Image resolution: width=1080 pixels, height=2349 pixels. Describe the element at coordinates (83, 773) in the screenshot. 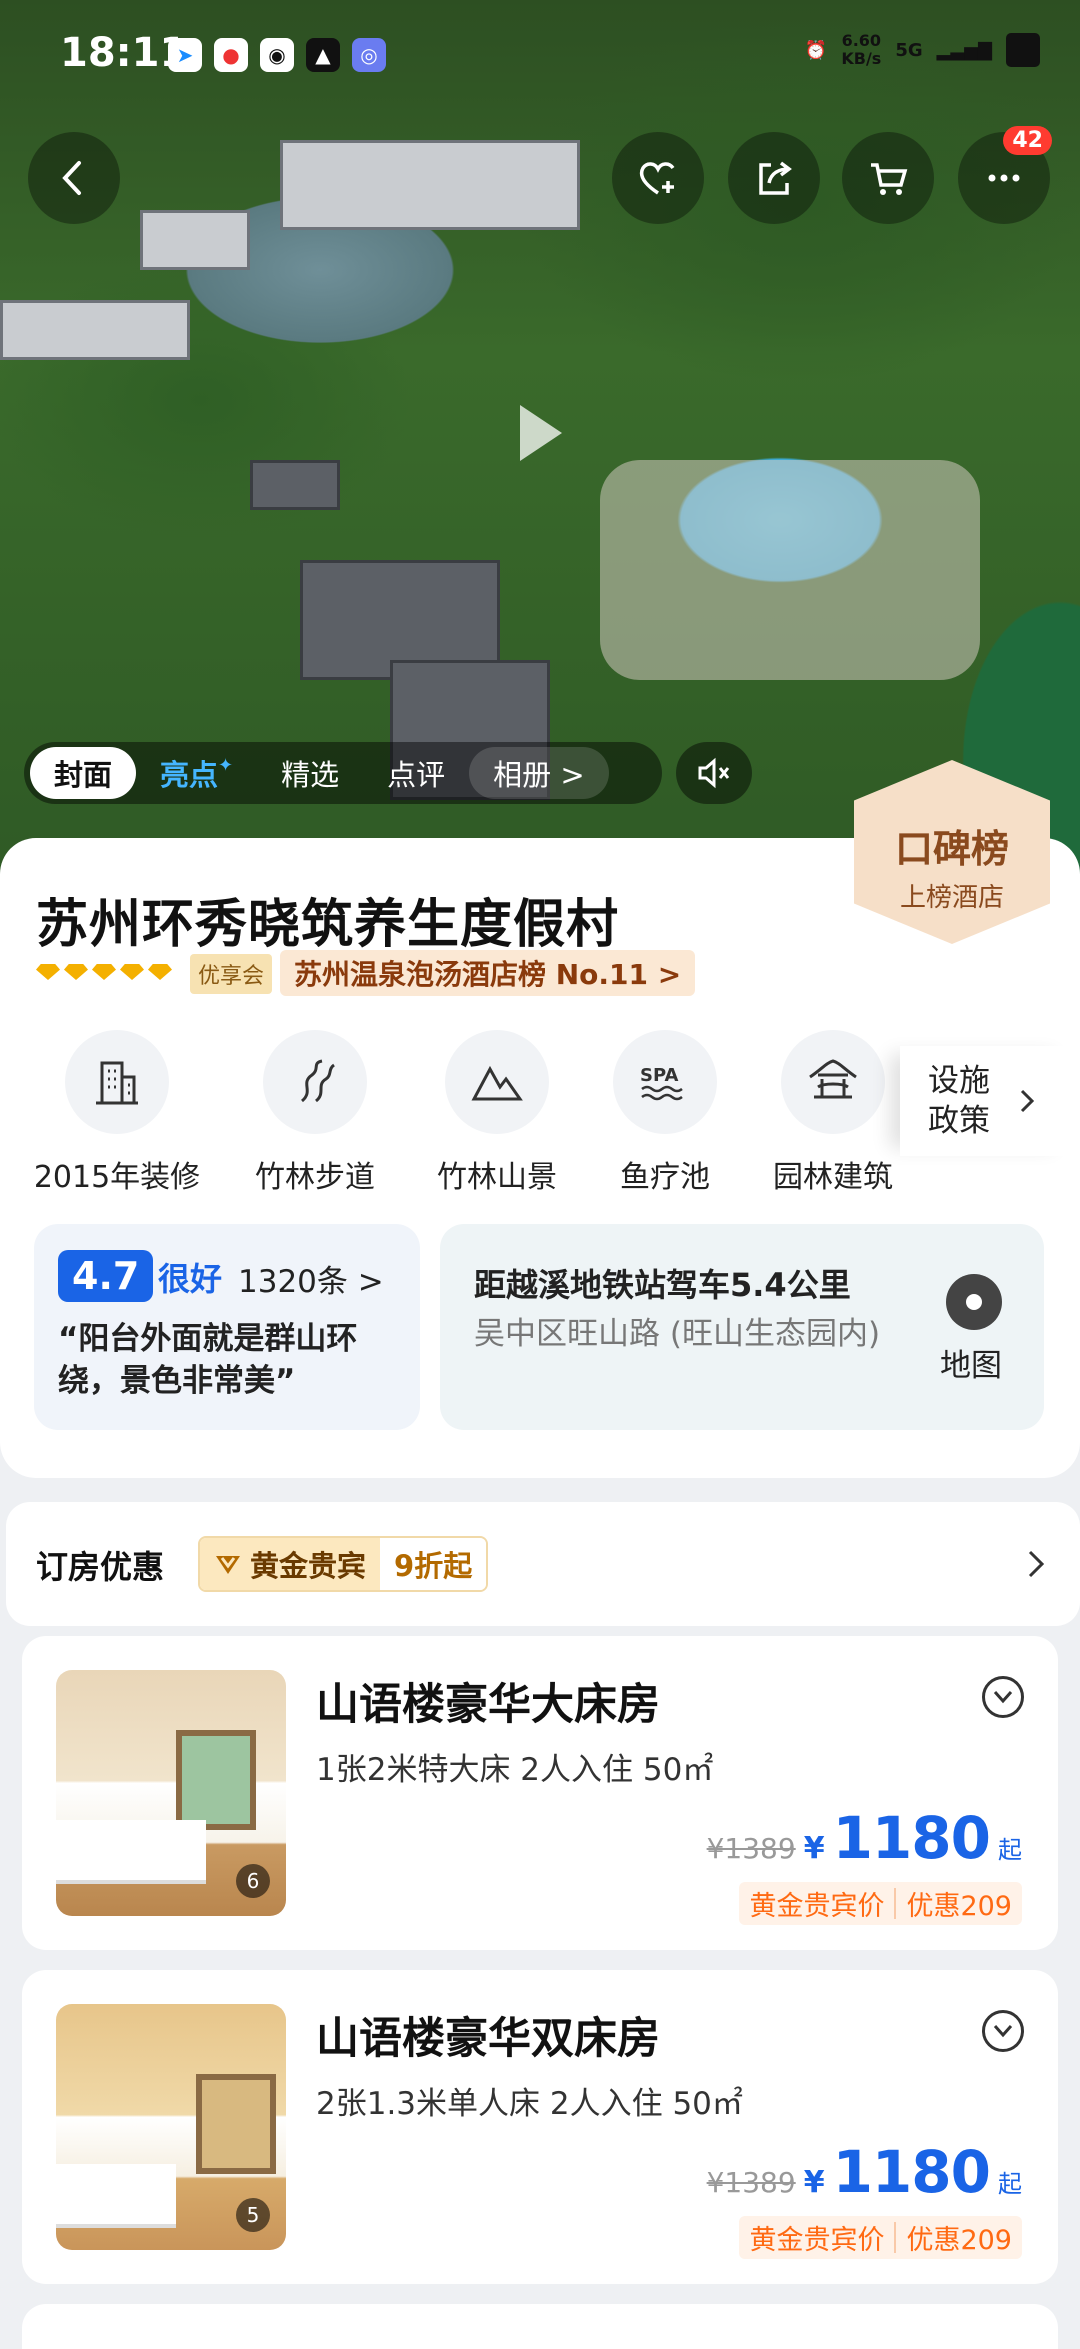

I see `tab-cover: 封面` at that location.